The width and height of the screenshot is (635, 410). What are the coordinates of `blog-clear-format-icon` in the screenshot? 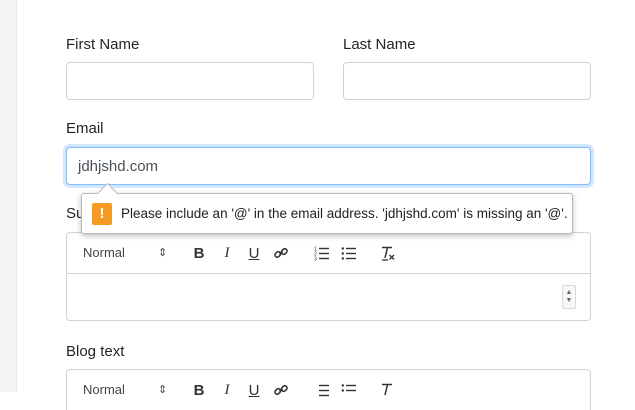 It's located at (388, 390).